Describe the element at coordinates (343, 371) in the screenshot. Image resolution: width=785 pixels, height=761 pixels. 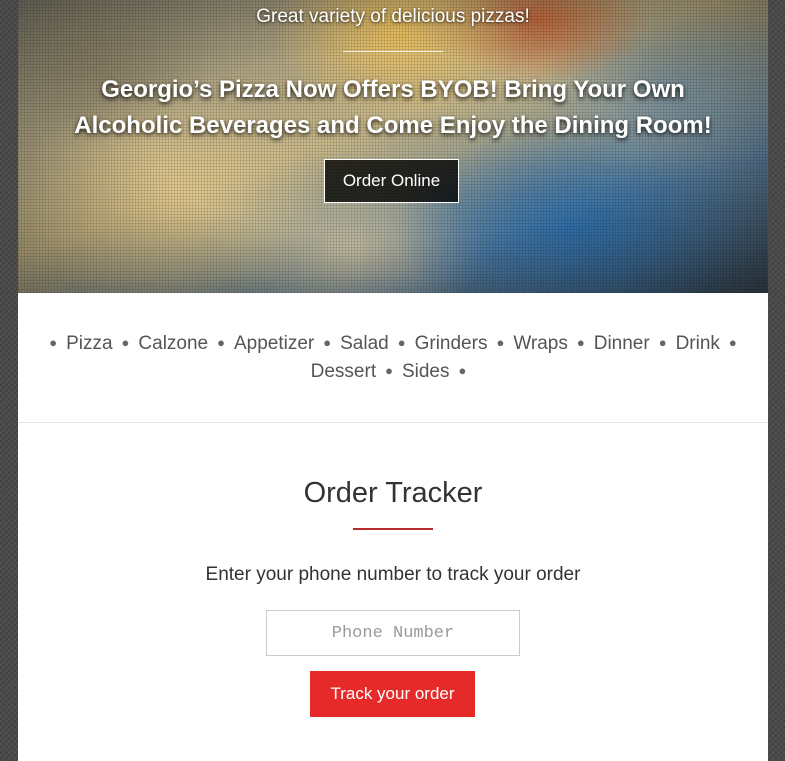
I see `menu-item-dessert: Dessert` at that location.